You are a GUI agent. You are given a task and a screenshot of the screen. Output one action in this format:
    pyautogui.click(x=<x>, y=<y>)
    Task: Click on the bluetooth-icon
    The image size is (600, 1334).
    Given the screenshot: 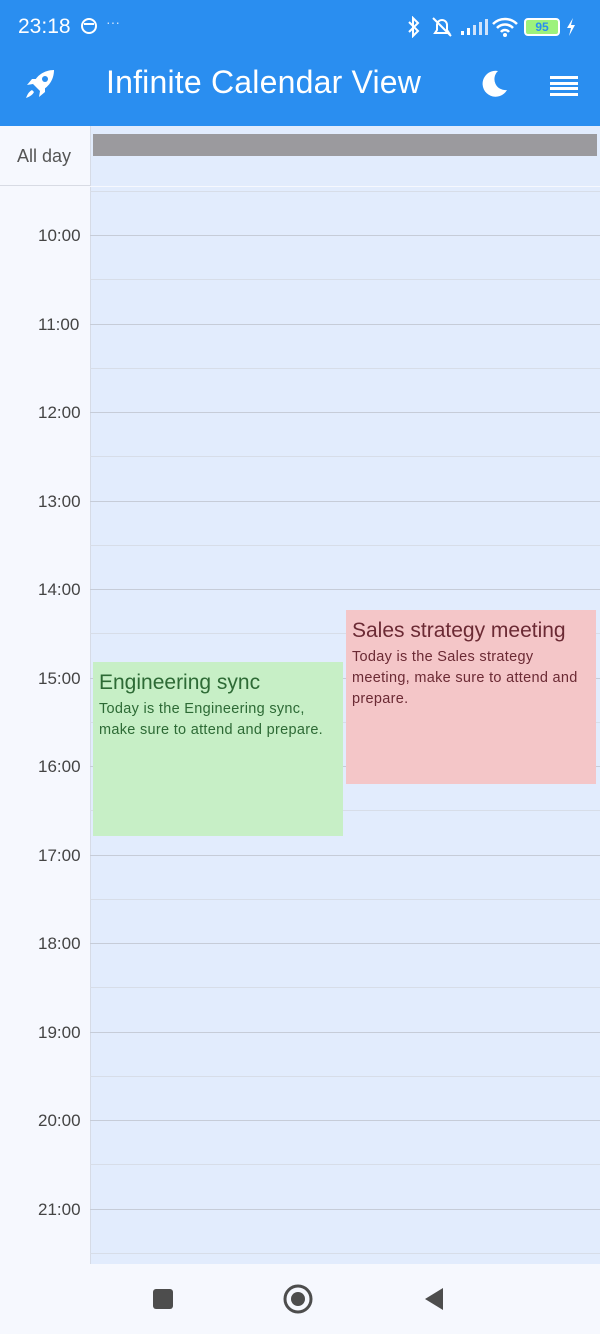 What is the action you would take?
    pyautogui.click(x=414, y=29)
    